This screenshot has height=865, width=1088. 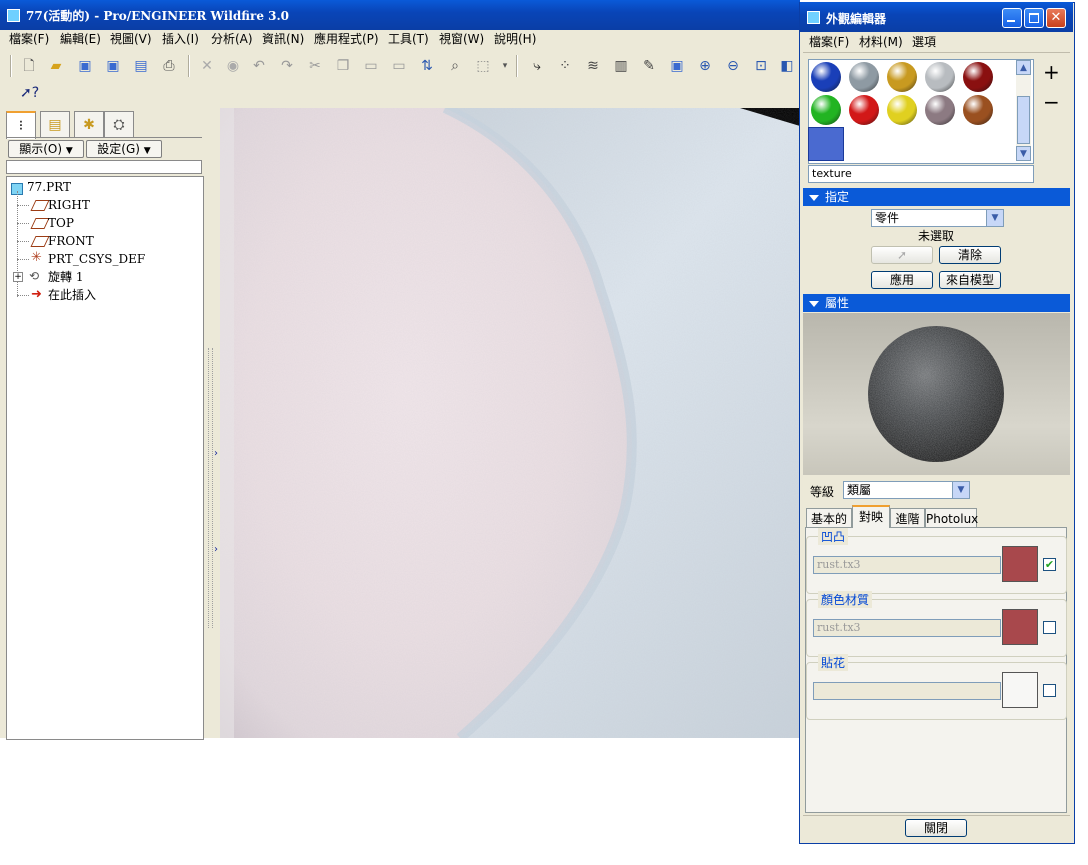 I want to click on decal-file-field, so click(x=907, y=691).